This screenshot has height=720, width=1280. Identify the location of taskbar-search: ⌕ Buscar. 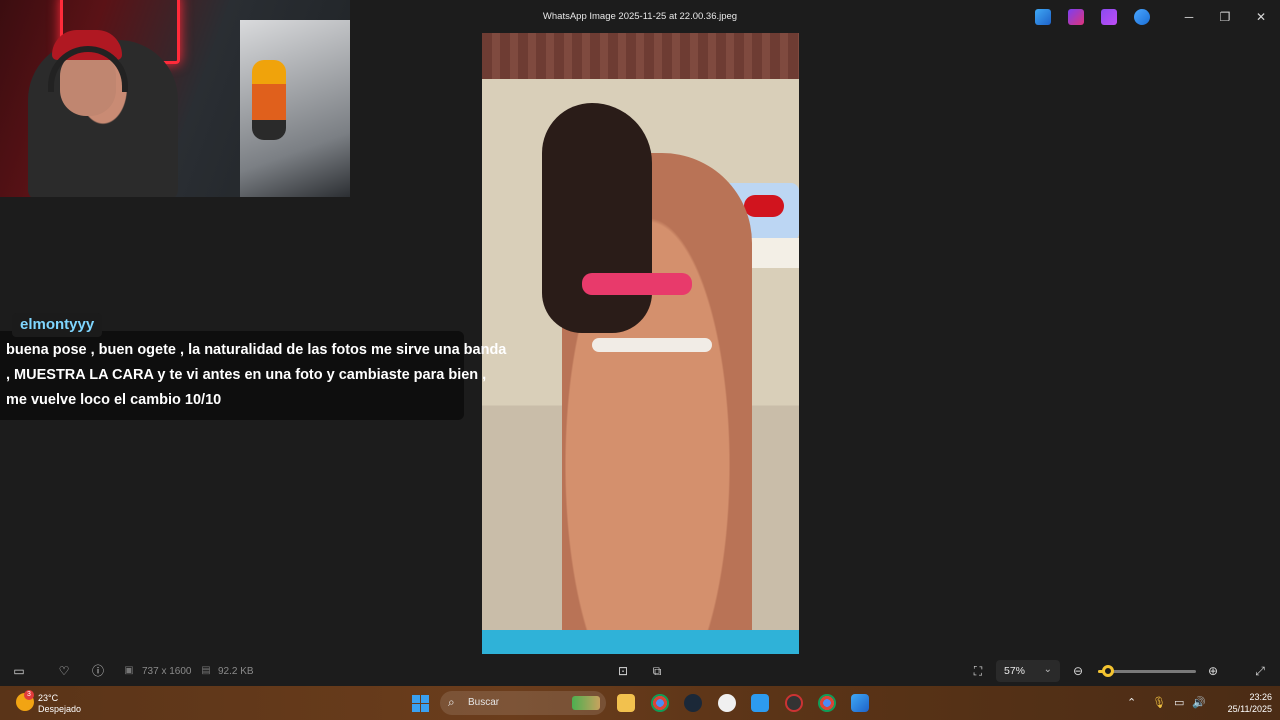
(523, 703).